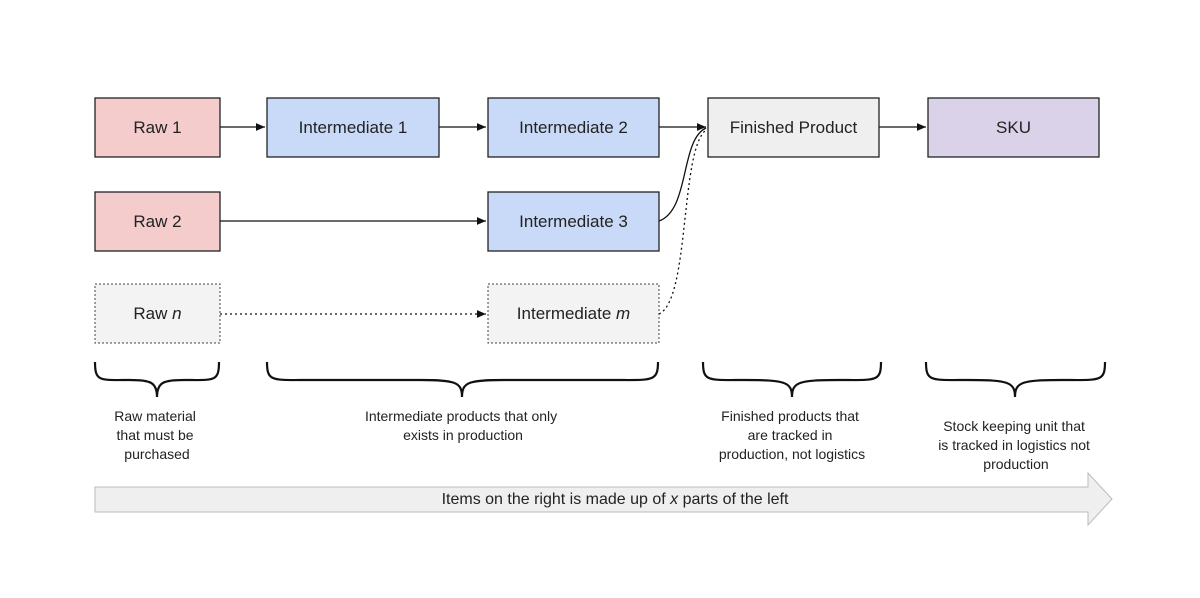  I want to click on edge-int3-finished, so click(682, 174).